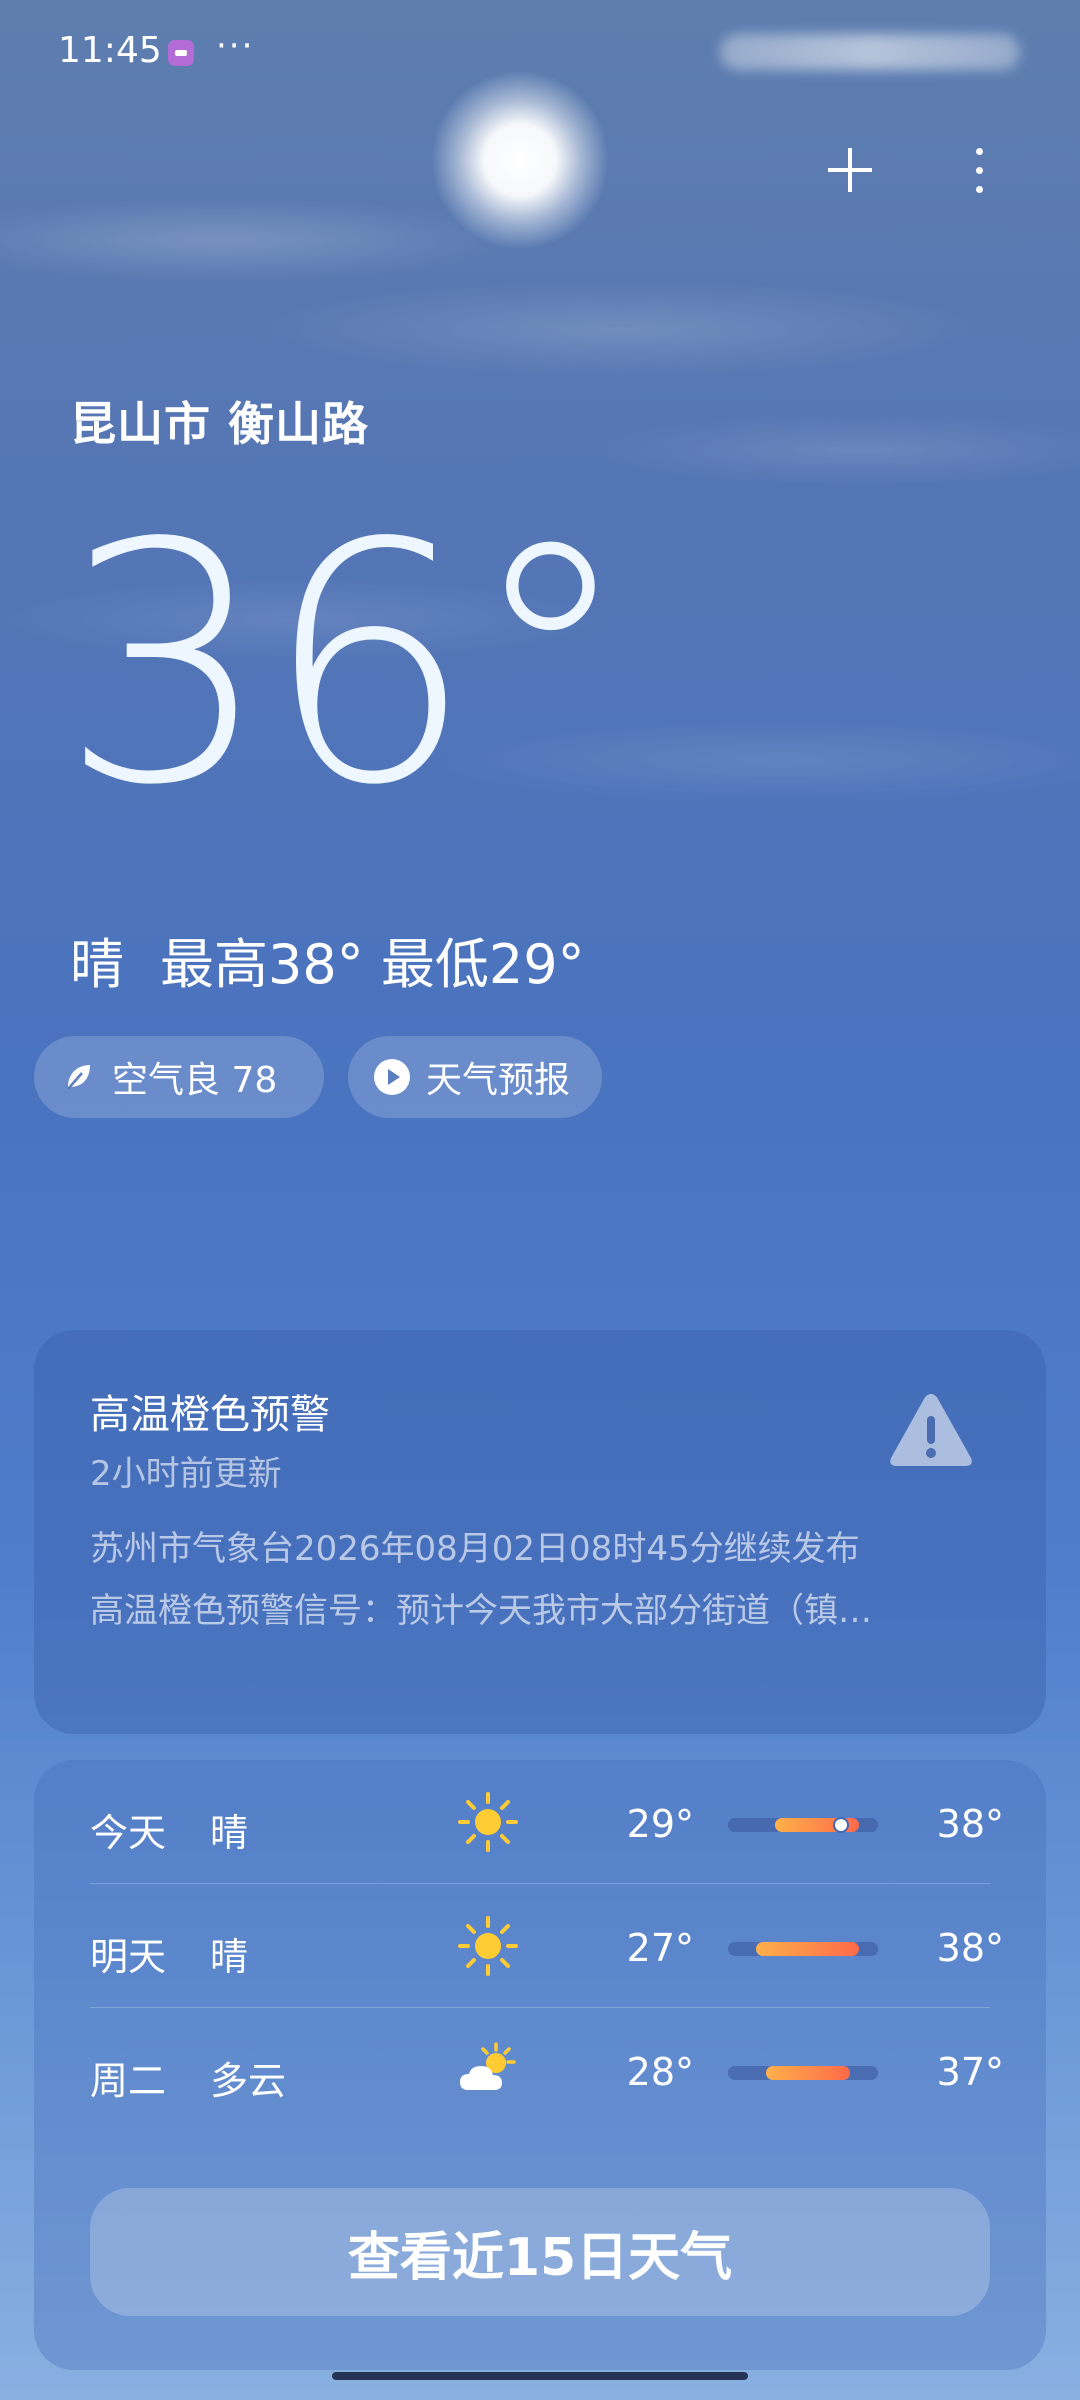 This screenshot has width=1080, height=2400. Describe the element at coordinates (482, 964) in the screenshot. I see `low-temp-text: 最低29°` at that location.